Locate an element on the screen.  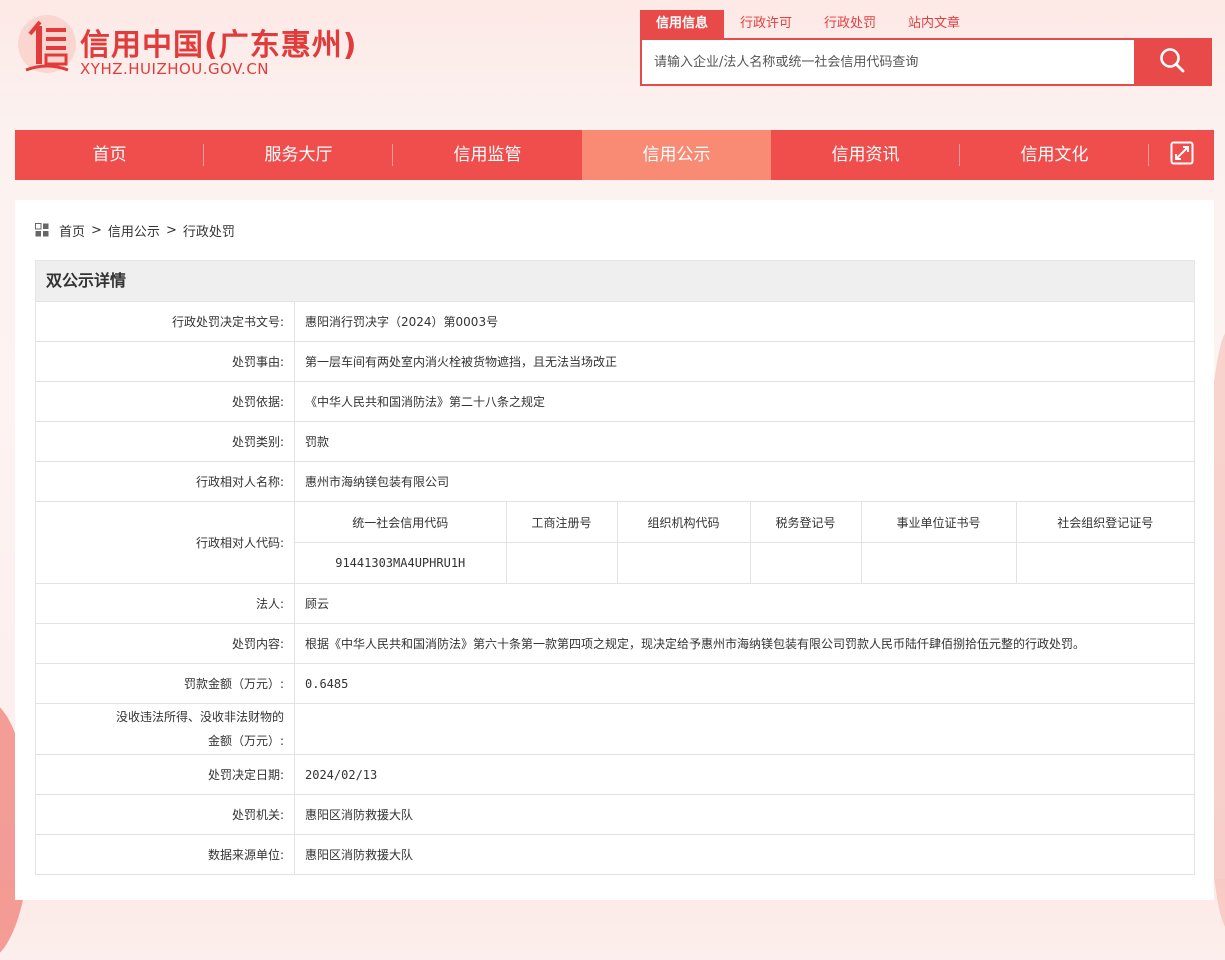
search-tabs: 信用信息 行政许可 行政处罚 站内文章 is located at coordinates (808, 24).